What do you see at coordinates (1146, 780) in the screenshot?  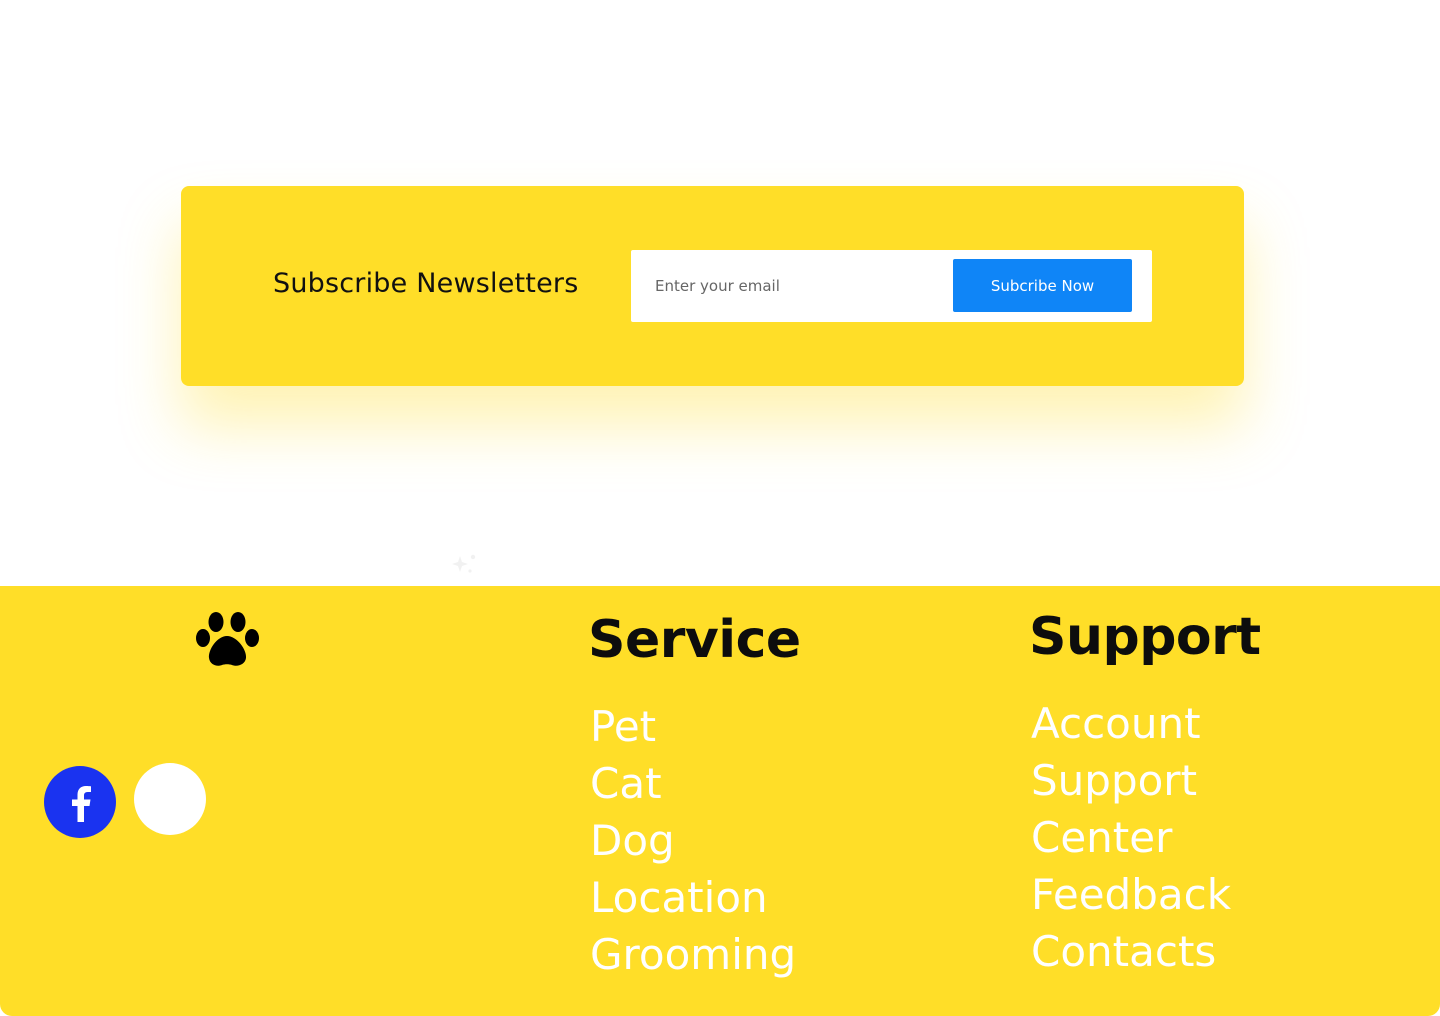 I see `support-link-support: Support` at bounding box center [1146, 780].